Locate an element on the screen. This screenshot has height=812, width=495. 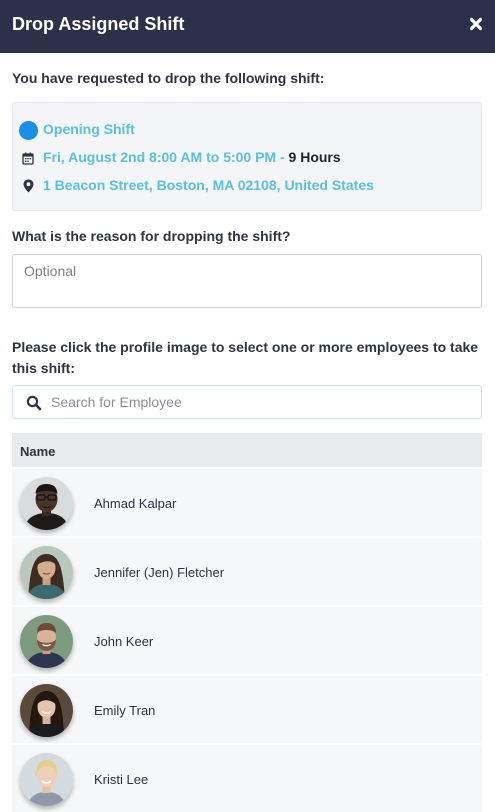
employee-name: Jennifer (Jen) Fletcher is located at coordinates (159, 572).